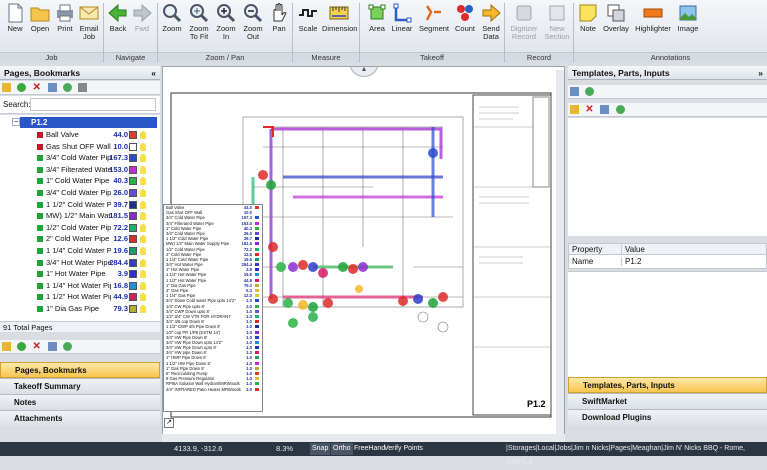  I want to click on bookmark-item: 3/4" Cold Water Pipe 167.3, so click(78, 158).